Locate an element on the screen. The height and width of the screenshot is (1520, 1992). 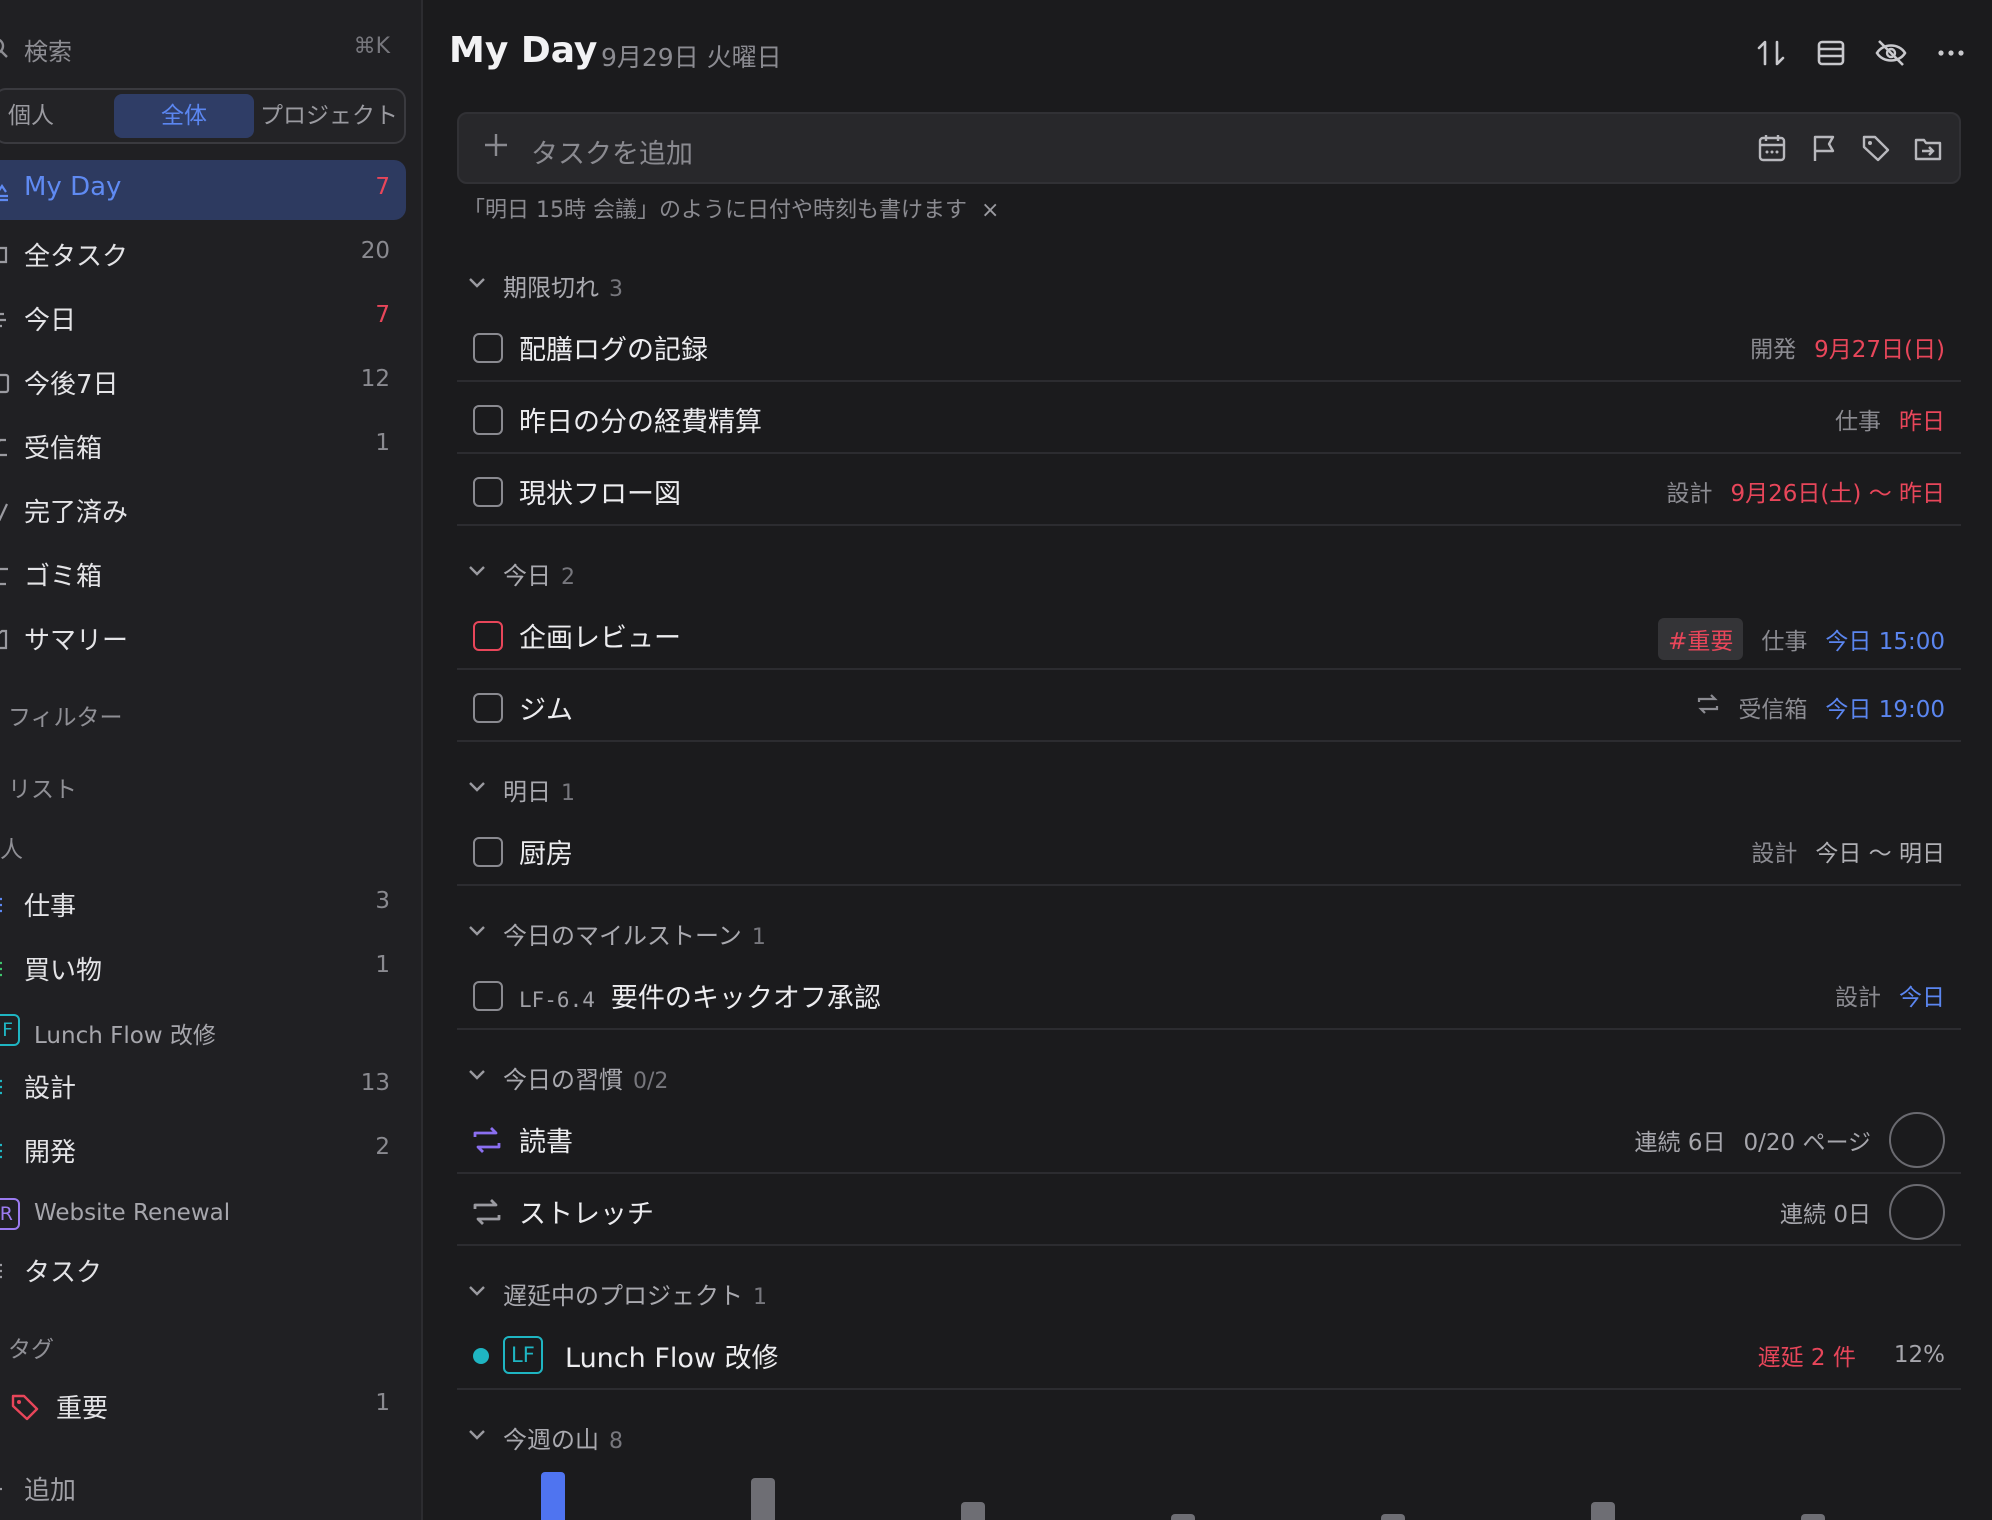
nav-label: 重要 is located at coordinates (82, 1409).